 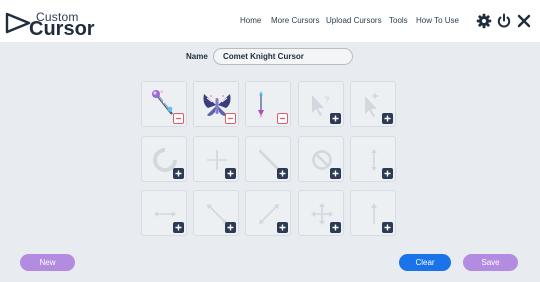 I want to click on clear-button: Clear, so click(x=425, y=262).